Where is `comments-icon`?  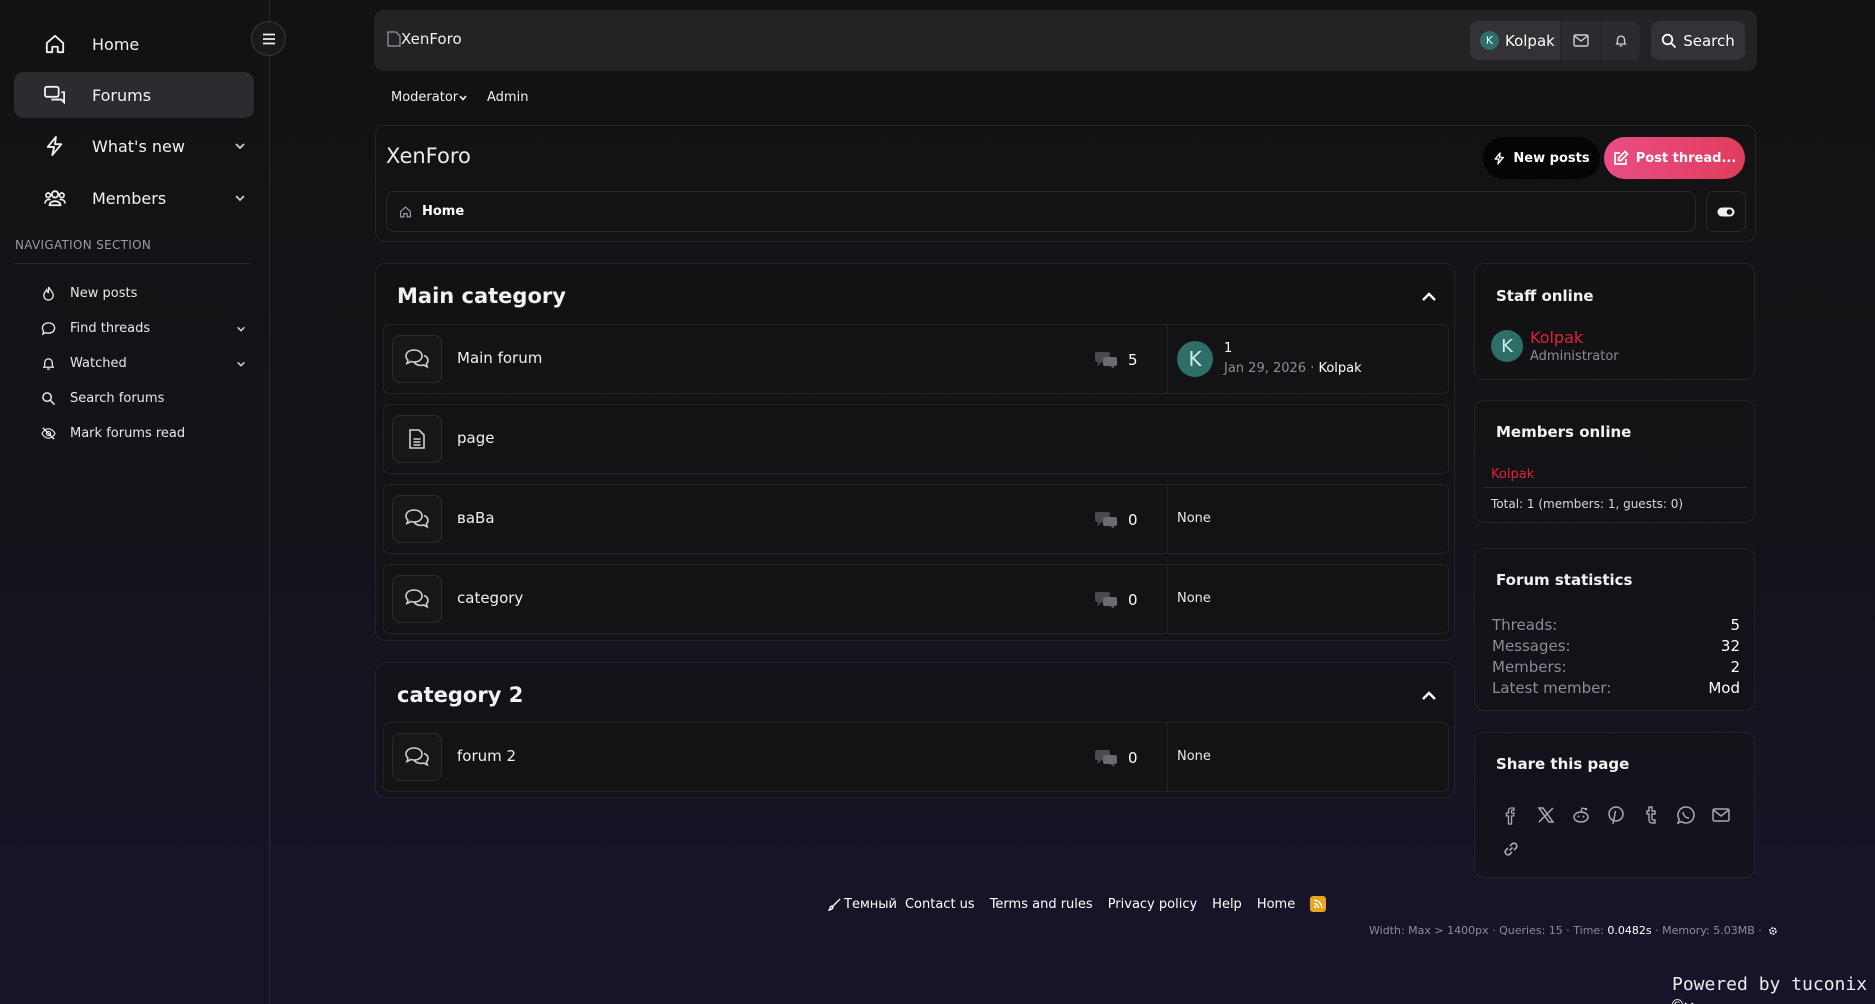 comments-icon is located at coordinates (417, 519).